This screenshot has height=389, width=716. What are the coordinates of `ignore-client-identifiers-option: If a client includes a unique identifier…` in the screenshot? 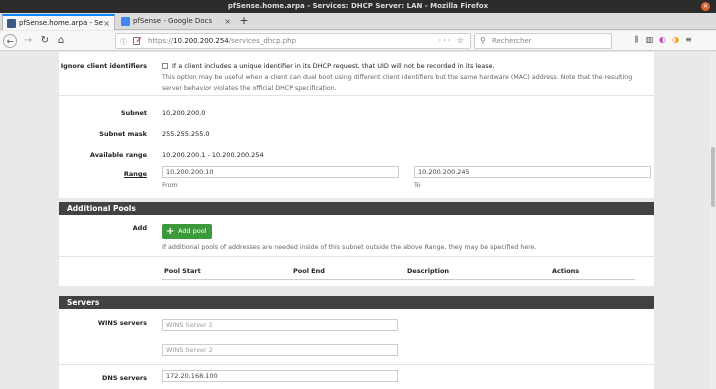 It's located at (328, 66).